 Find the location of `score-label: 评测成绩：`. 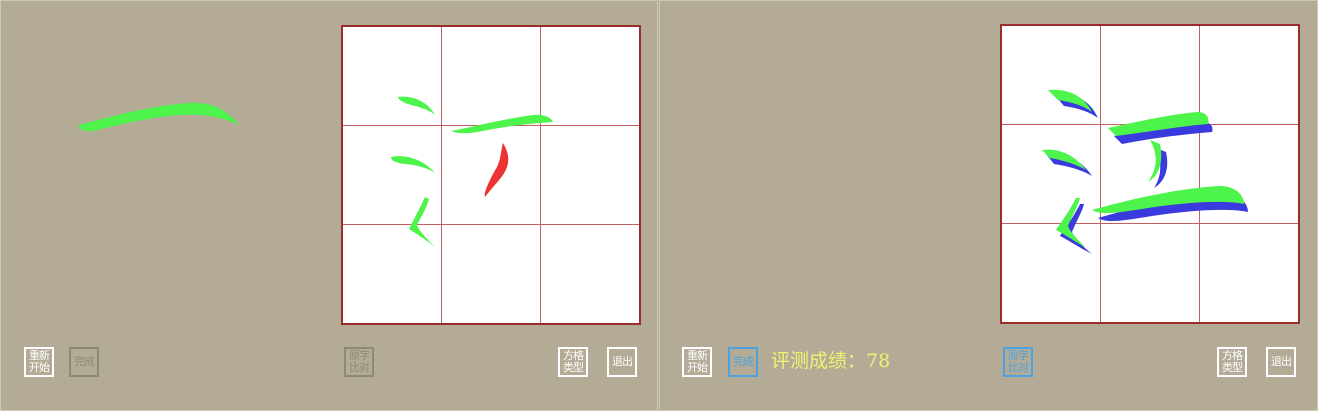

score-label: 评测成绩： is located at coordinates (819, 361).